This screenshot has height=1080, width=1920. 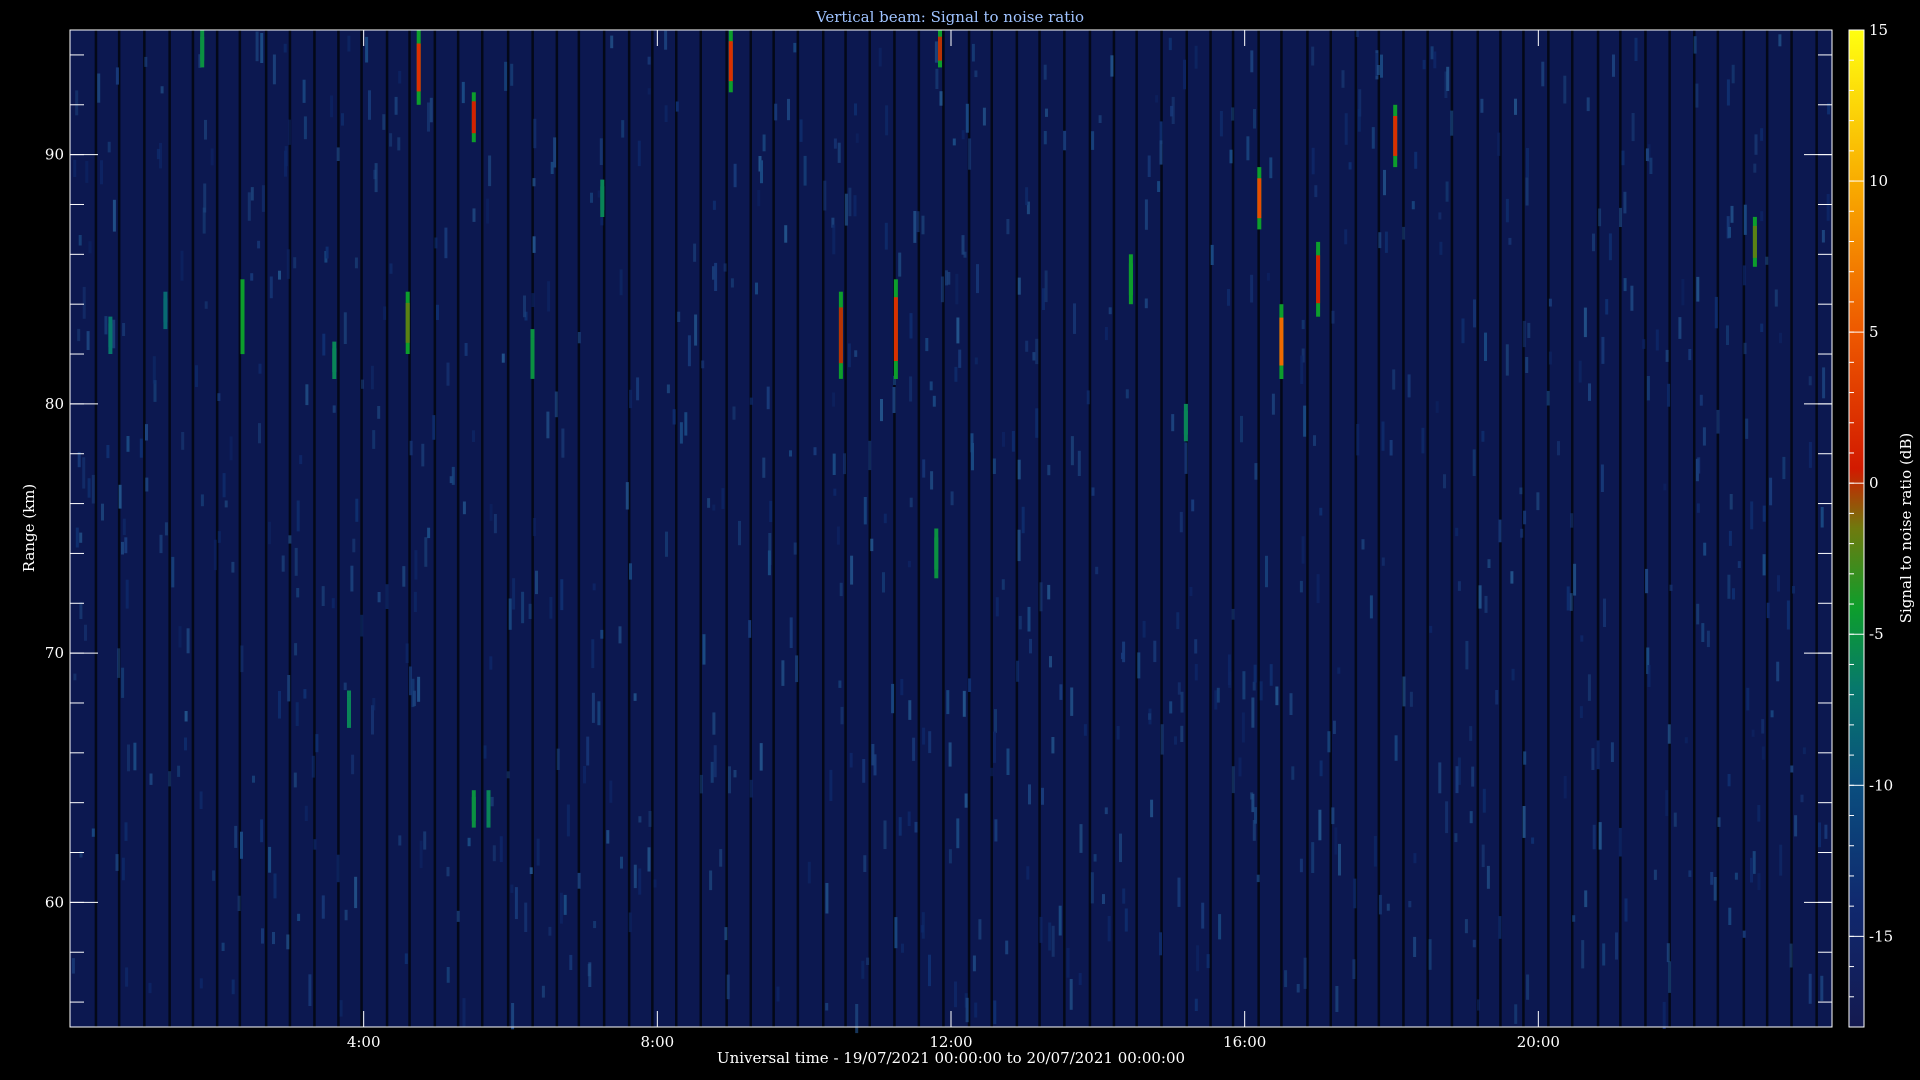 What do you see at coordinates (1244, 1042) in the screenshot?
I see `x-tick-label: 16:00` at bounding box center [1244, 1042].